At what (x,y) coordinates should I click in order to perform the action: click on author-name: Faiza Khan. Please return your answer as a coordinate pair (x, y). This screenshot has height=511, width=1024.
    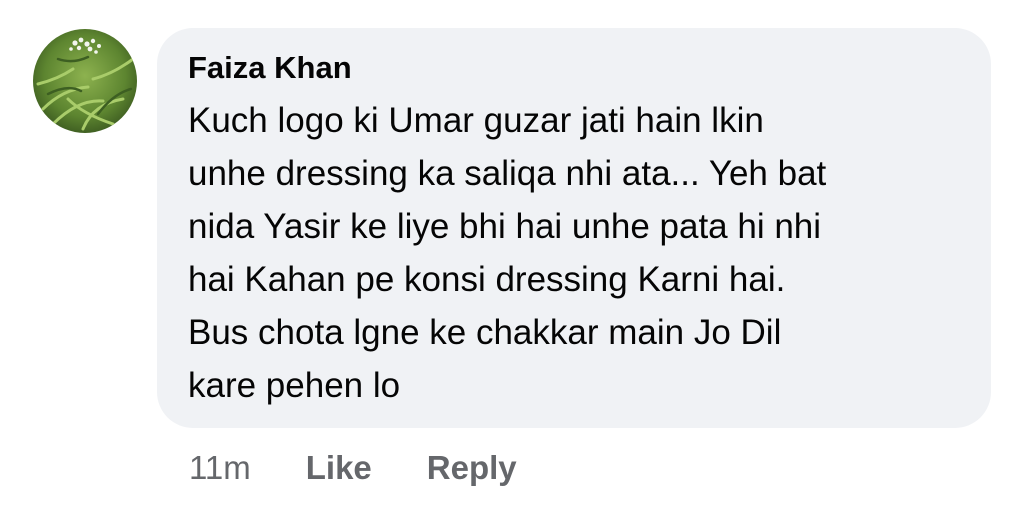
    Looking at the image, I should click on (270, 68).